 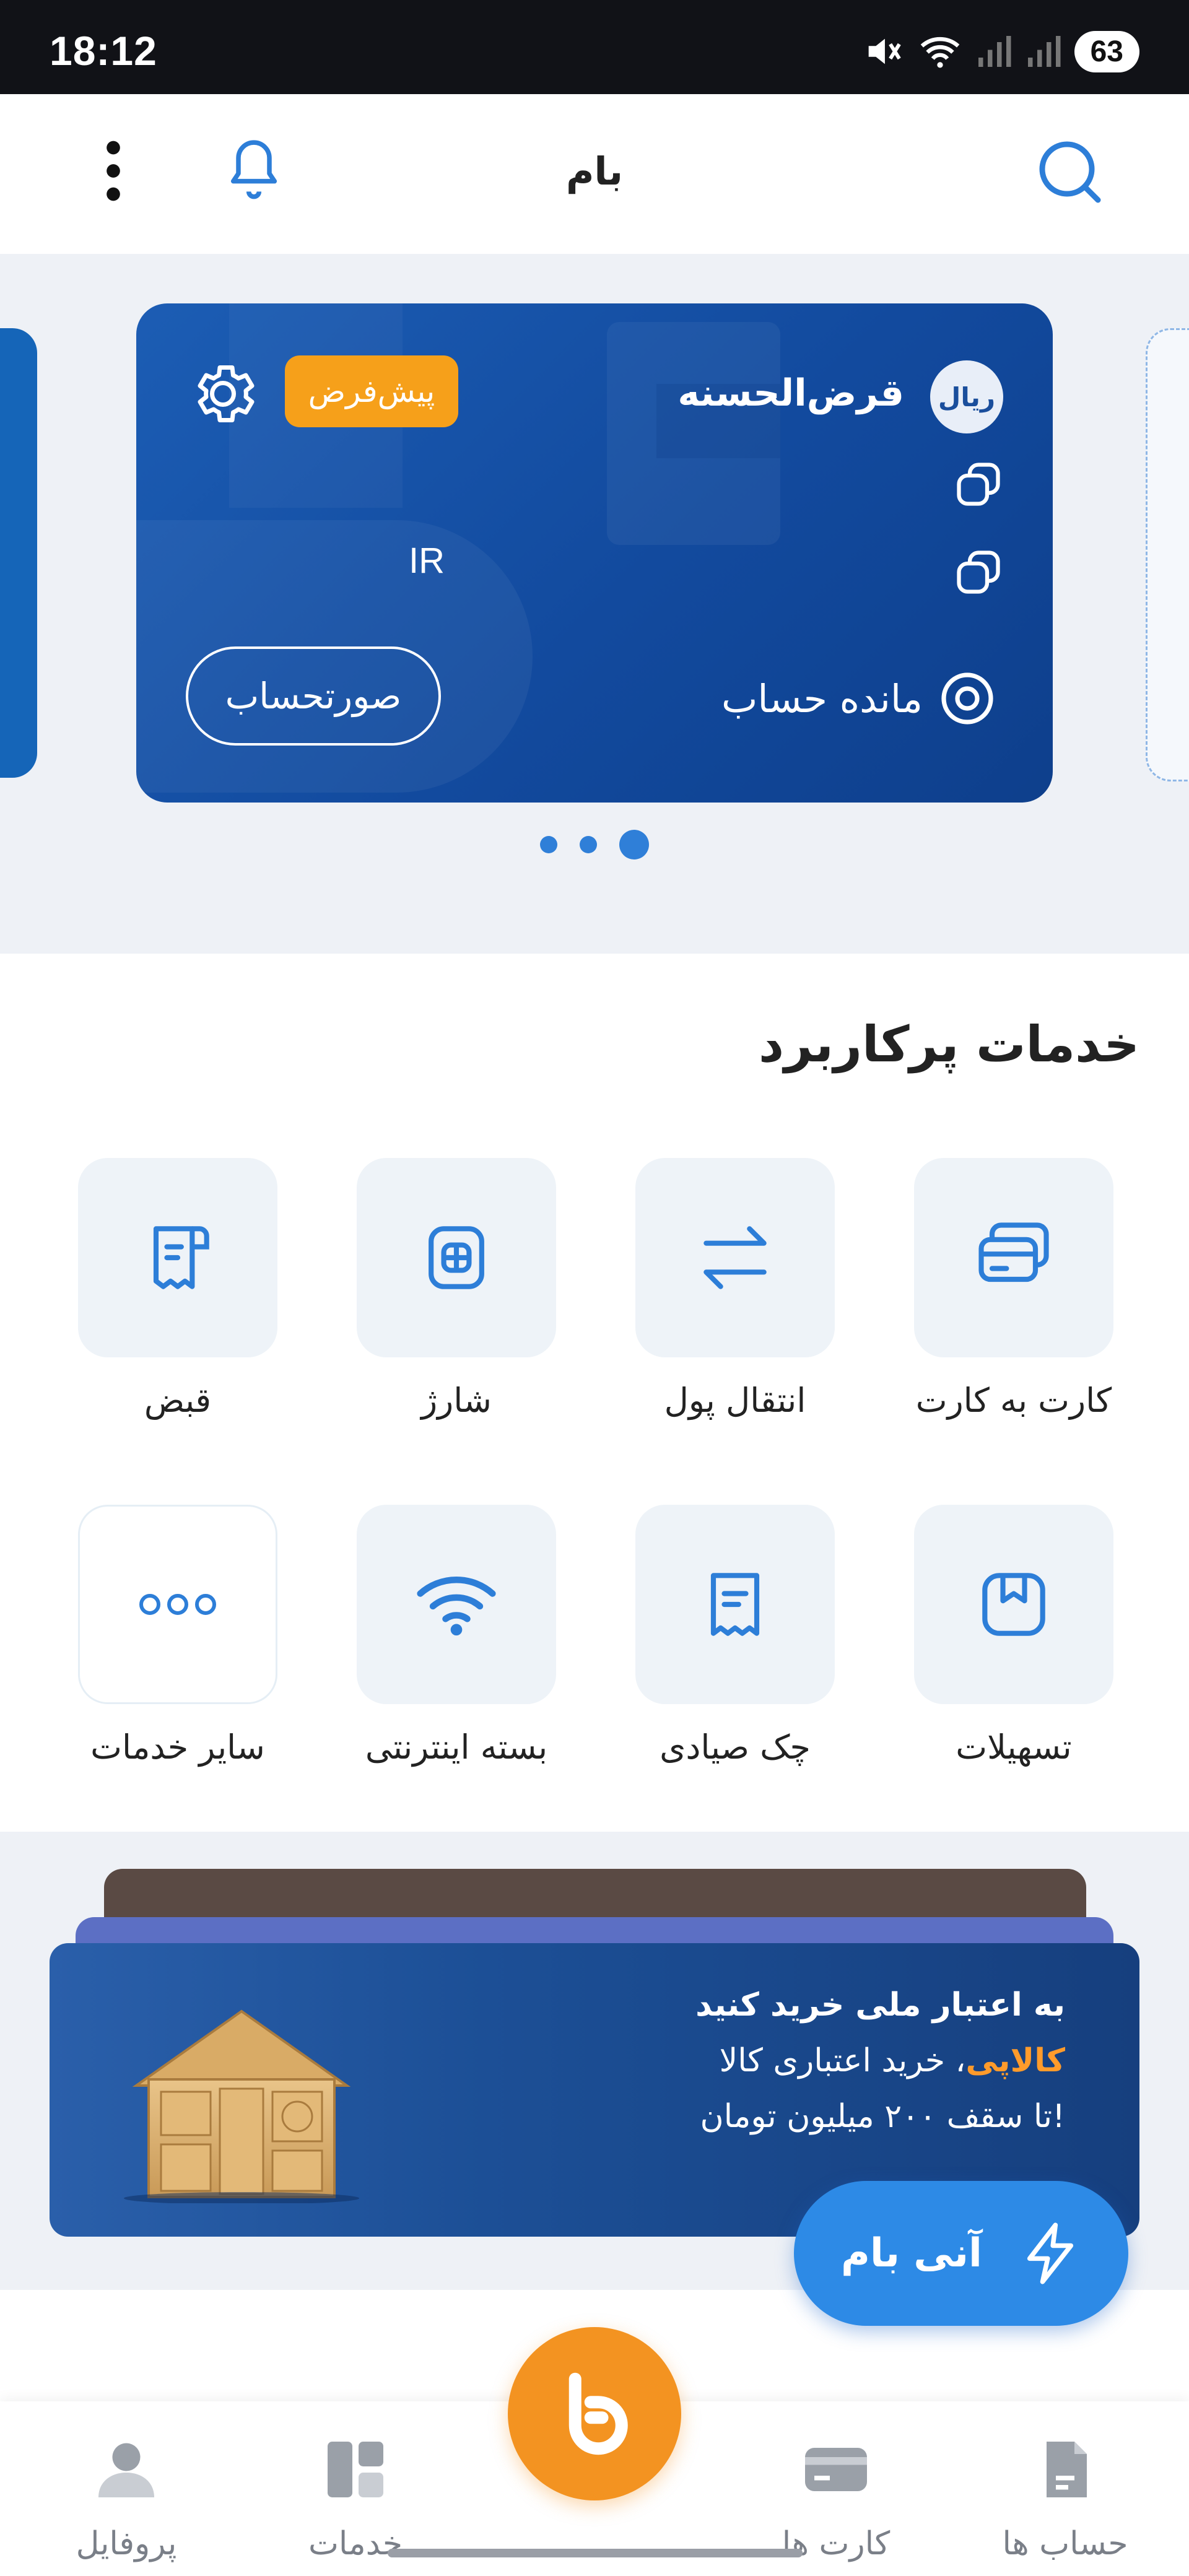 What do you see at coordinates (940, 51) in the screenshot?
I see `wifi-status-icon` at bounding box center [940, 51].